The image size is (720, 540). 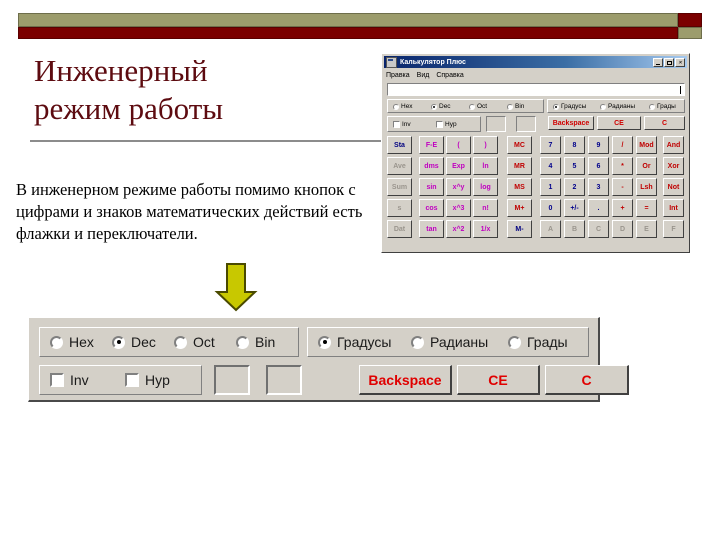 What do you see at coordinates (458, 208) in the screenshot?
I see `key-xcubed: x^3` at bounding box center [458, 208].